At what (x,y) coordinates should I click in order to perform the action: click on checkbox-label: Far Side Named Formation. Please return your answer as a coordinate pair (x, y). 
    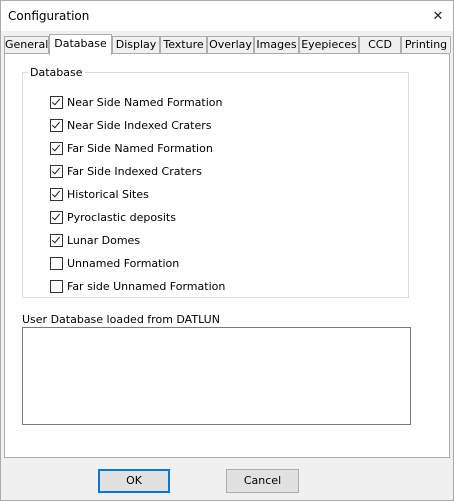
    Looking at the image, I should click on (140, 148).